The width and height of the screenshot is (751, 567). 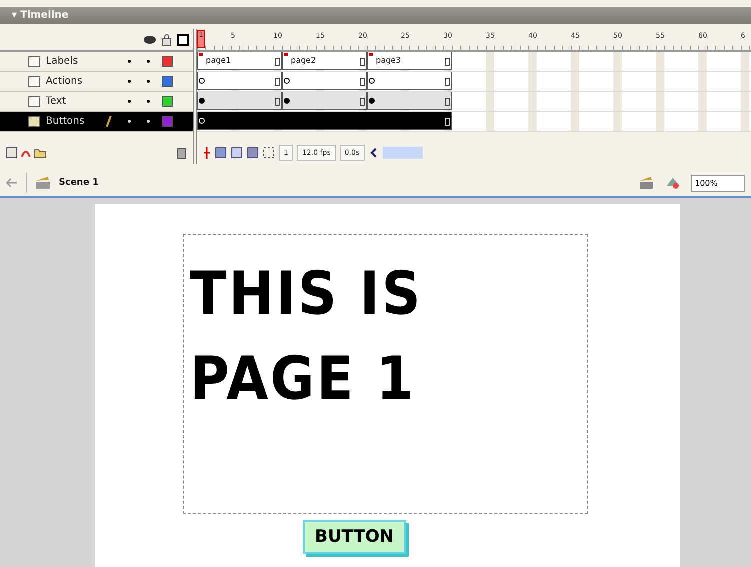 What do you see at coordinates (221, 153) in the screenshot?
I see `onion-skin-icon` at bounding box center [221, 153].